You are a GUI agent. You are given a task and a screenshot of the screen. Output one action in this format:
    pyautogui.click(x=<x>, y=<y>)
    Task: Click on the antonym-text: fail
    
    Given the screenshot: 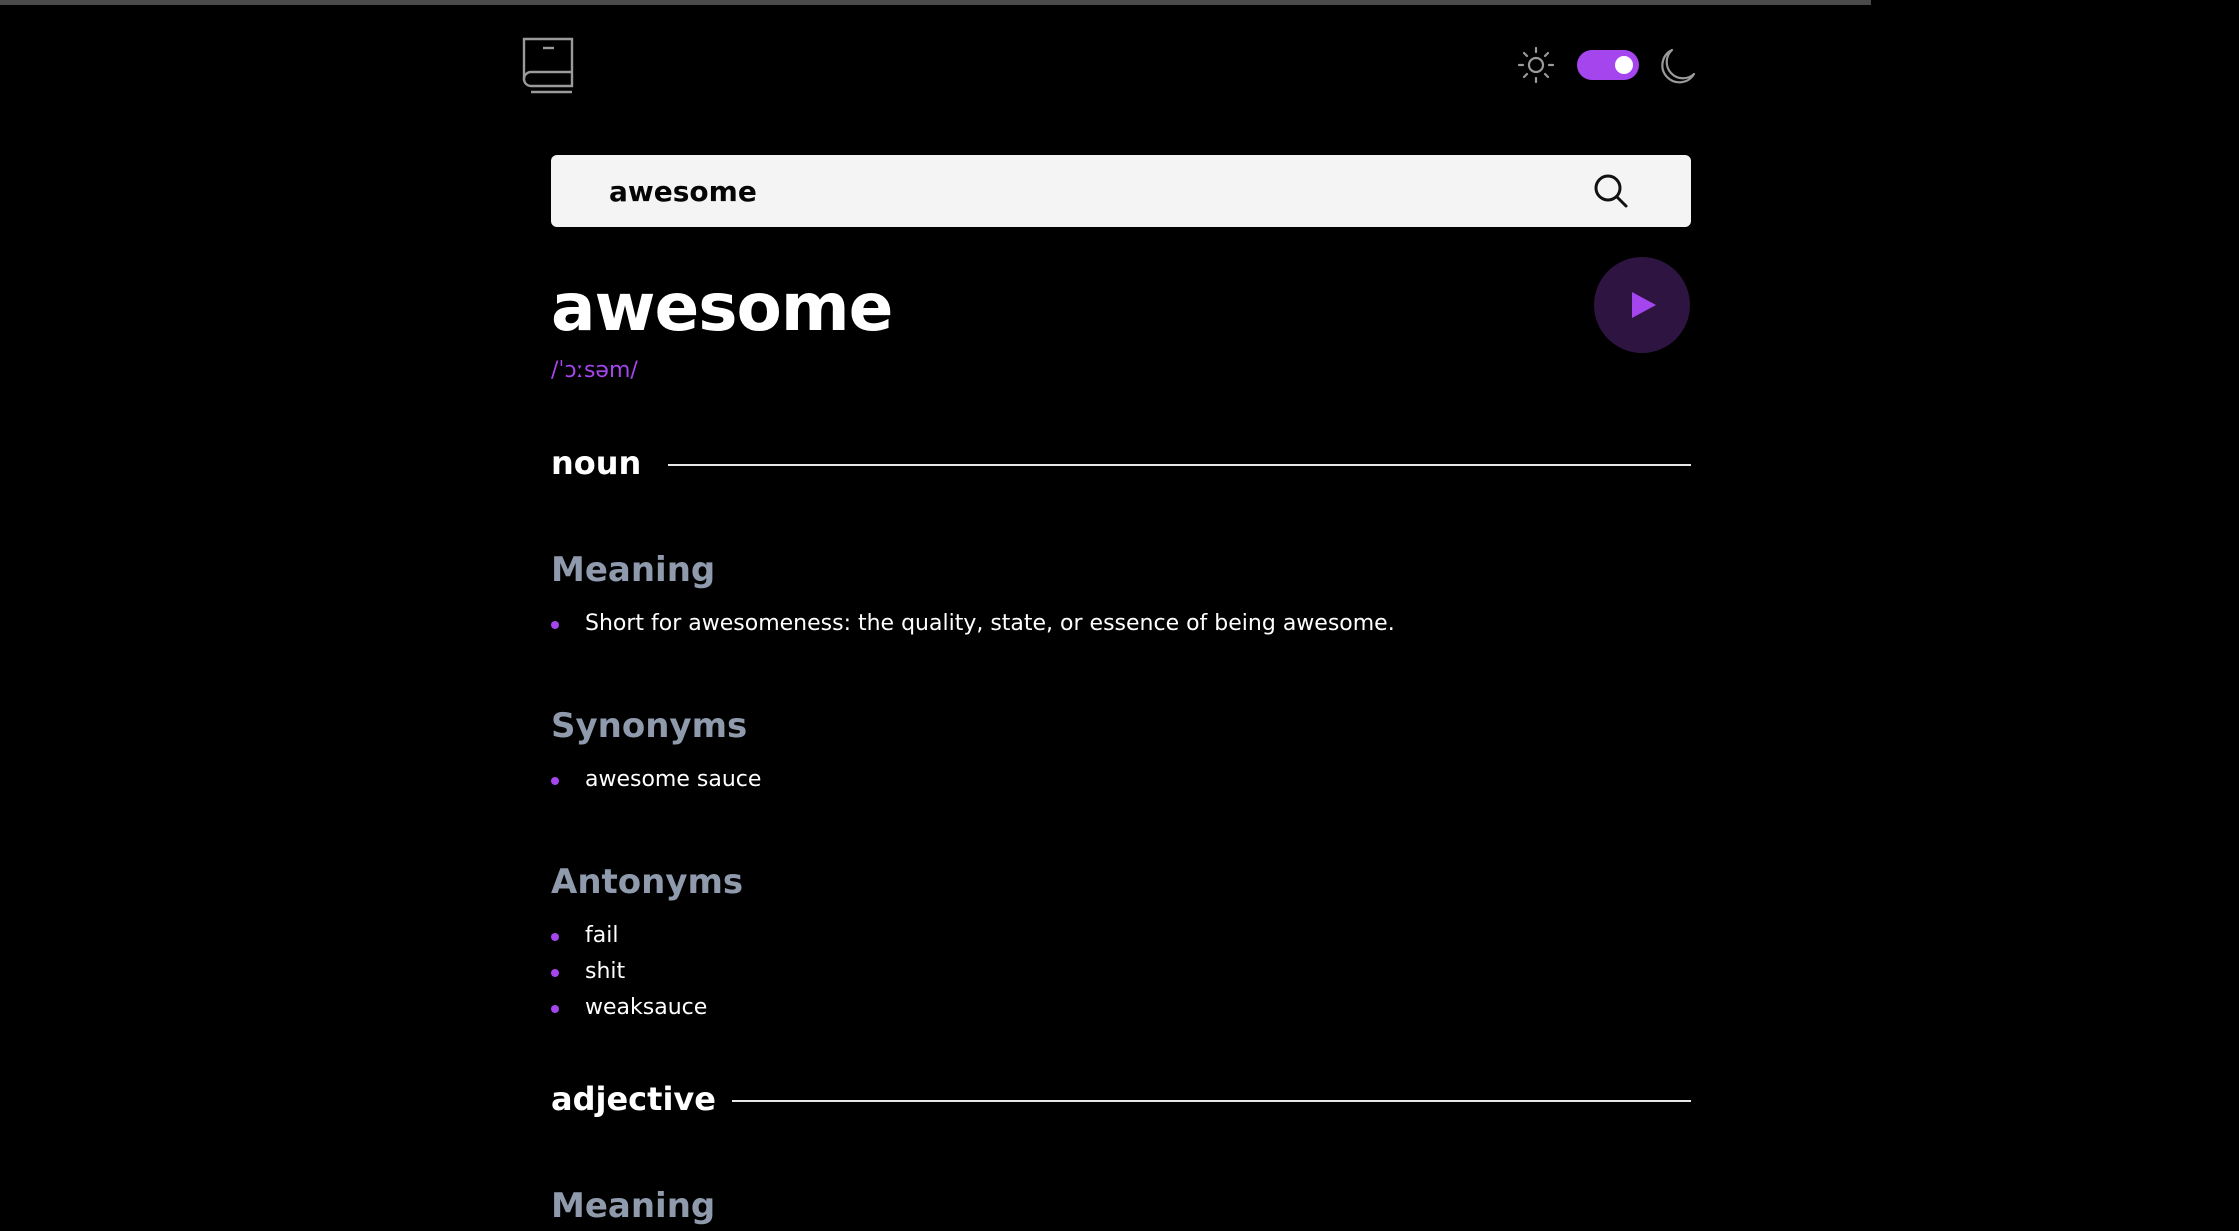 What is the action you would take?
    pyautogui.click(x=601, y=936)
    